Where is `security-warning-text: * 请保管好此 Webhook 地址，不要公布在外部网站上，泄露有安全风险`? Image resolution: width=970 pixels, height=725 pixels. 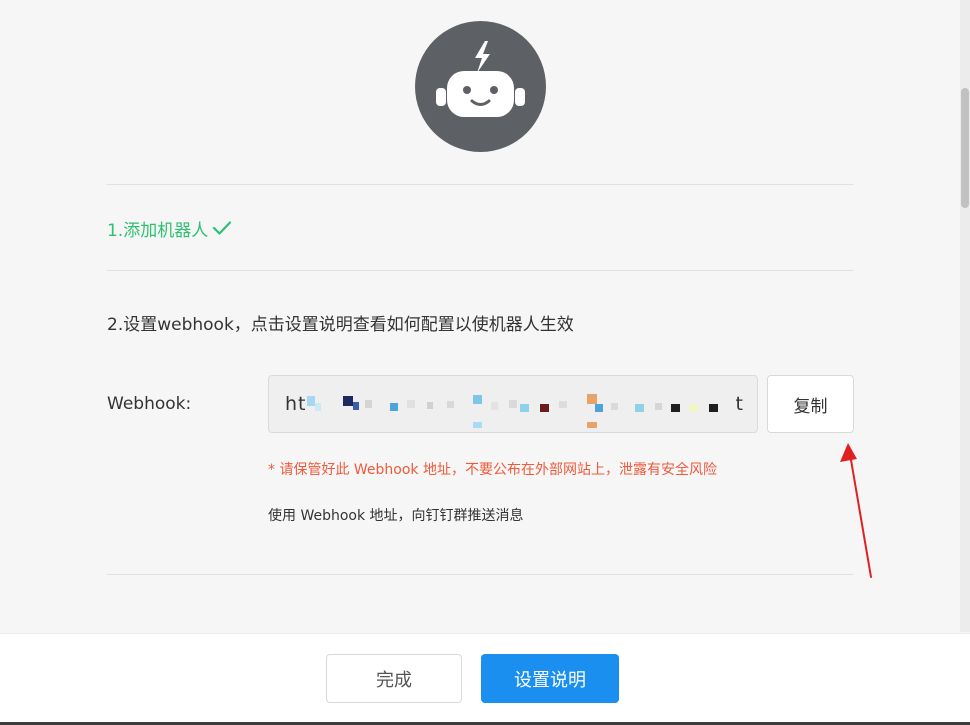 security-warning-text: * 请保管好此 Webhook 地址，不要公布在外部网站上，泄露有安全风险 is located at coordinates (492, 470).